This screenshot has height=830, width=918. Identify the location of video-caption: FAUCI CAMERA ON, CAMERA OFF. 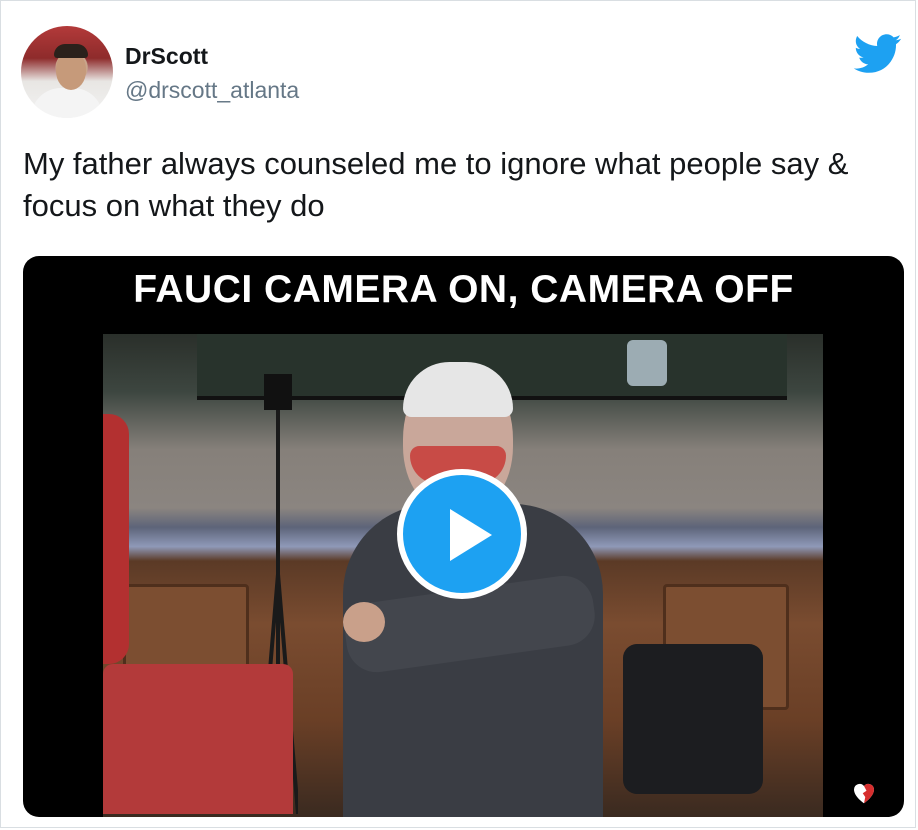
(463, 289).